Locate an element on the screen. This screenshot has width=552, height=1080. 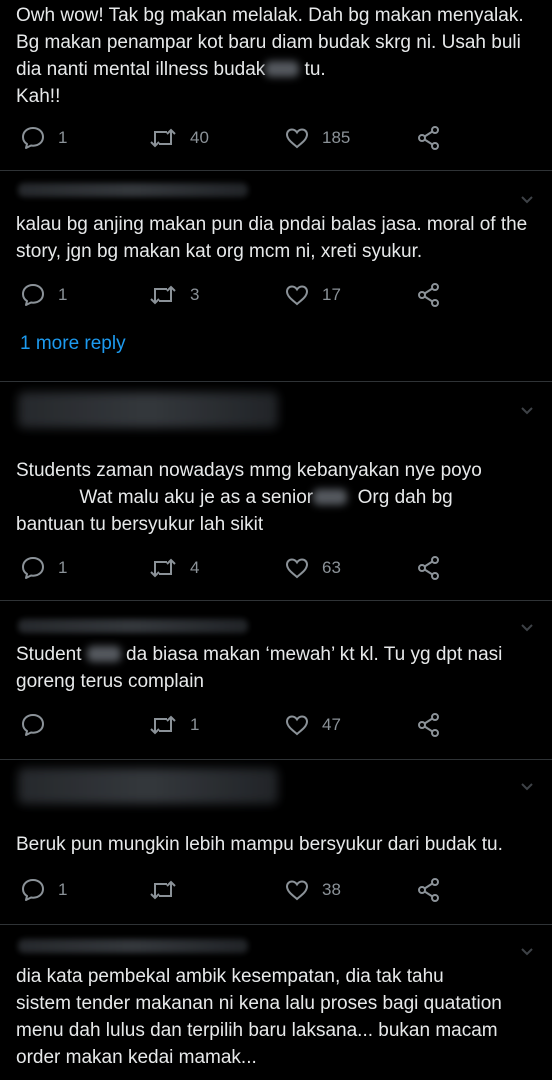
retweet-button: 4 is located at coordinates (173, 568).